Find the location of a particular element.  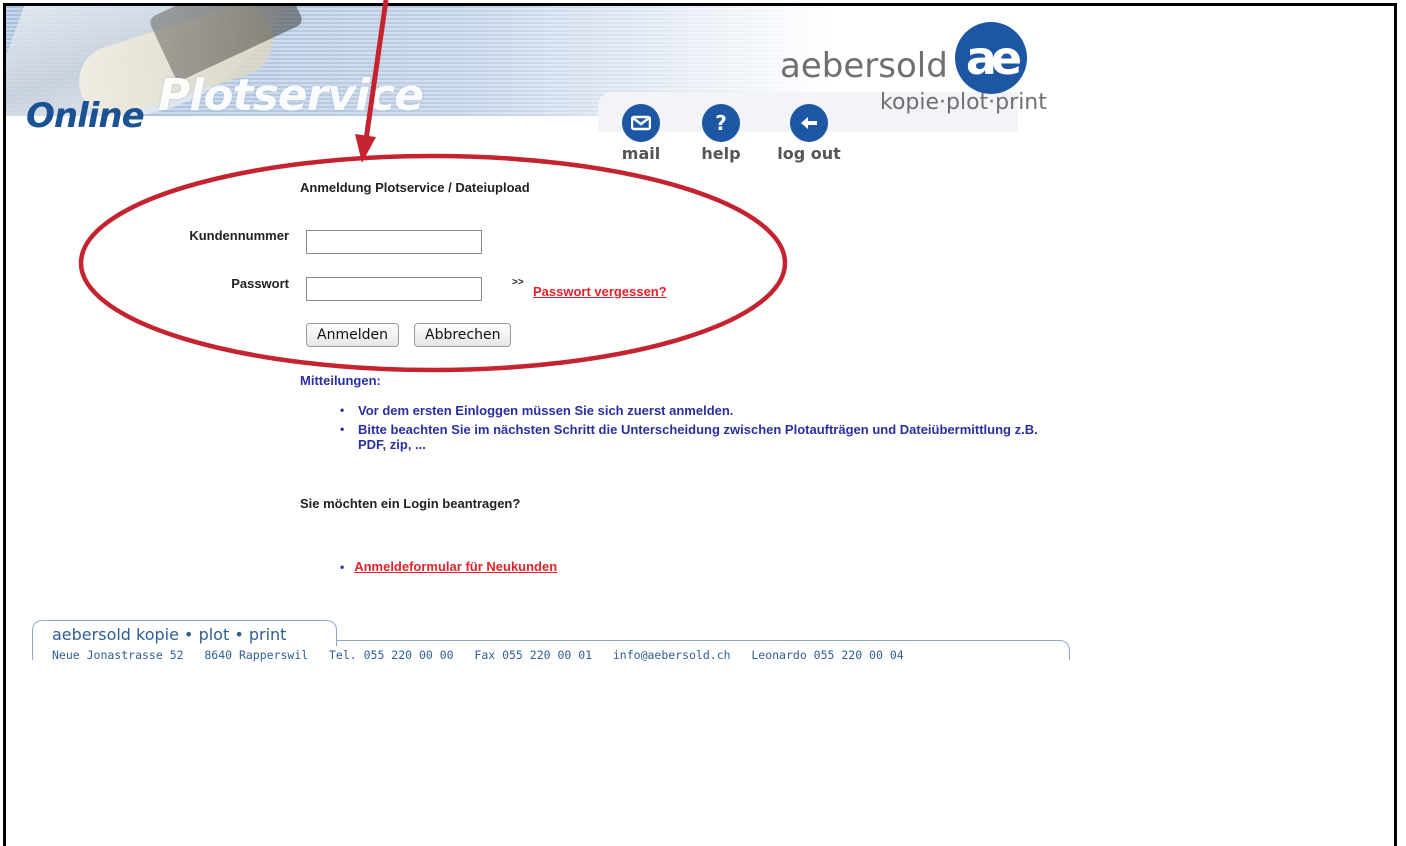

login-button: Anmelden is located at coordinates (352, 335).